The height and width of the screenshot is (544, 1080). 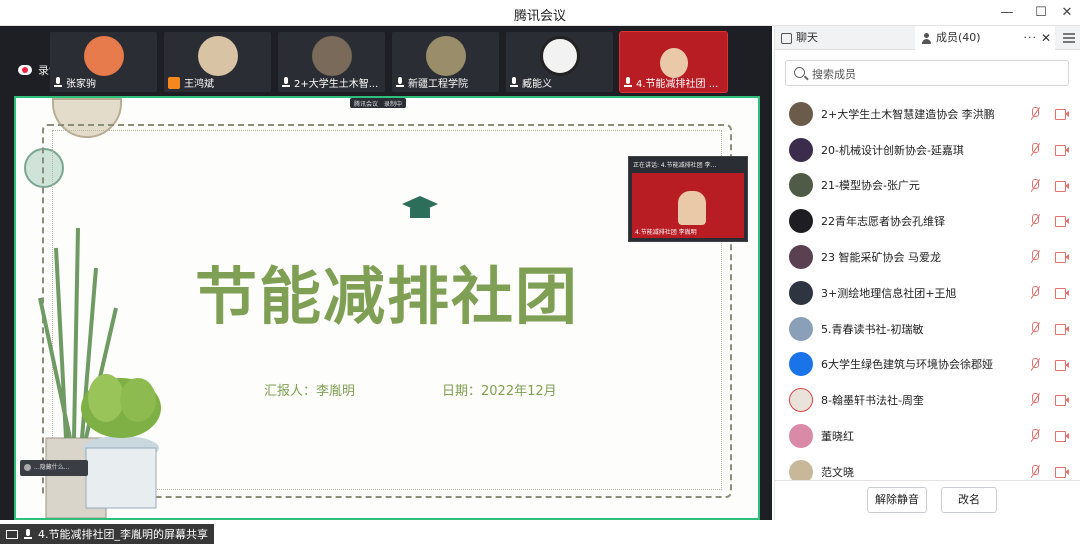 What do you see at coordinates (872, 329) in the screenshot?
I see `member-name: 5.青春读书社-初瑞敏` at bounding box center [872, 329].